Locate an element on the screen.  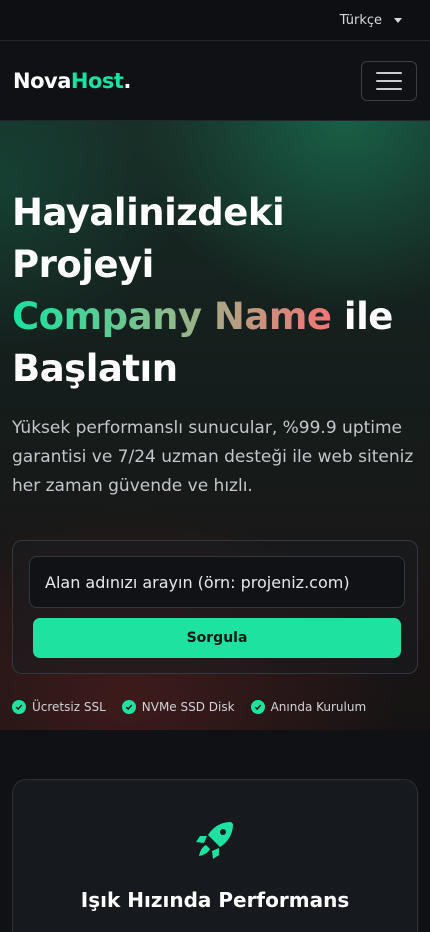
feature-label: NVMe SSD Disk is located at coordinates (188, 707).